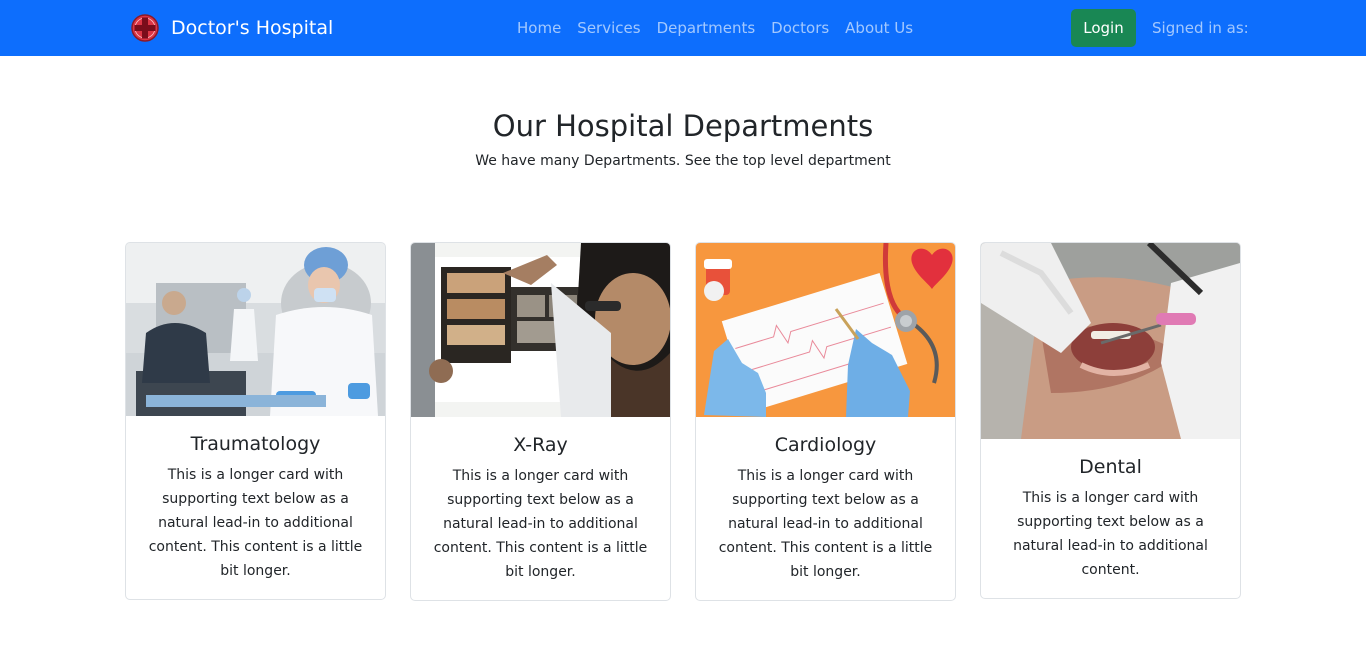 This screenshot has height=657, width=1366. I want to click on ecg-stethoscope-photo, so click(825, 330).